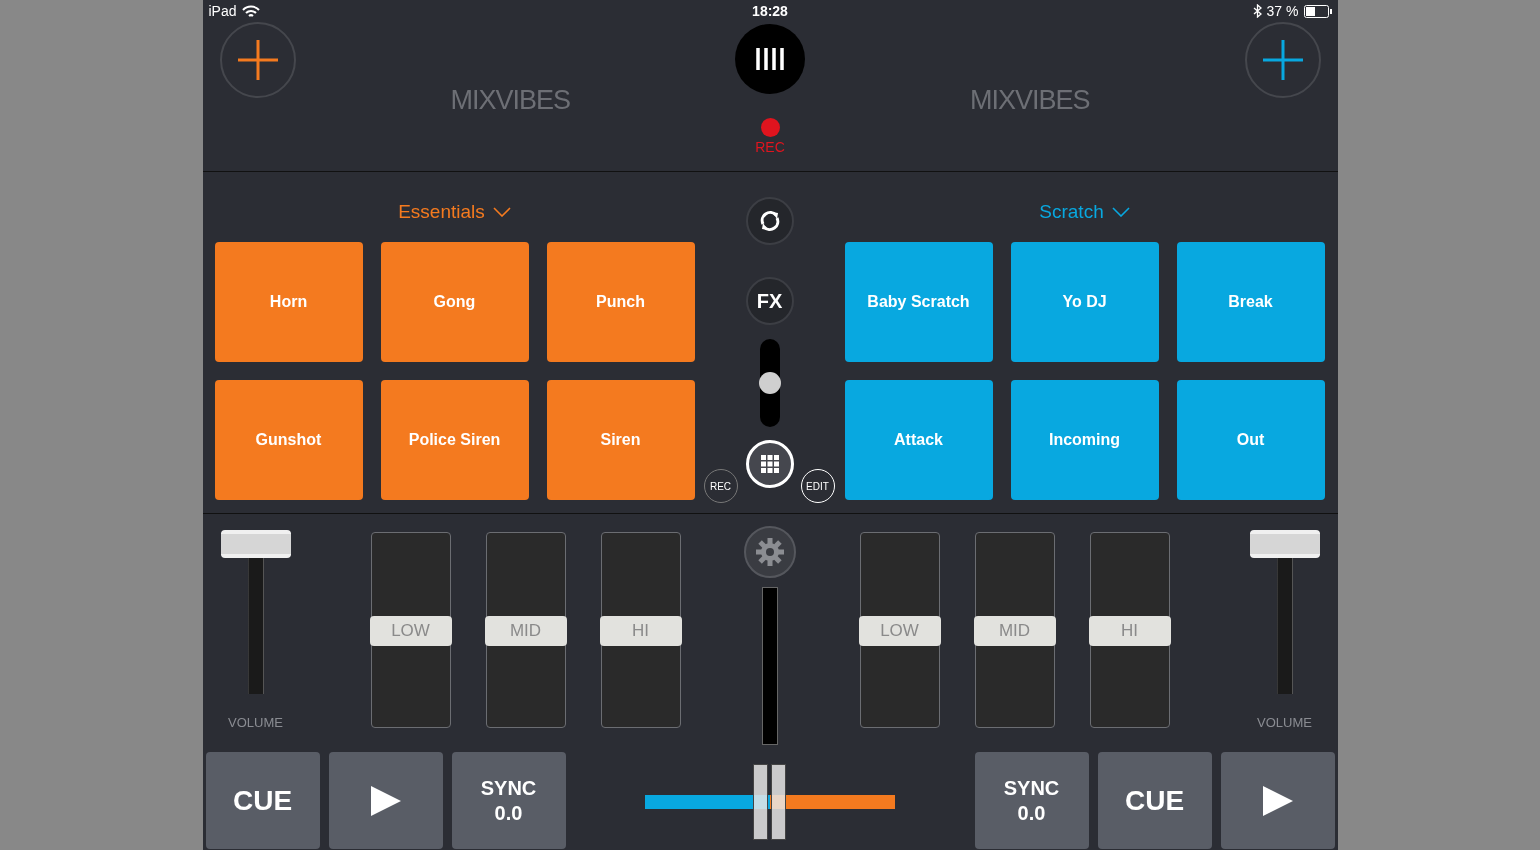 This screenshot has height=850, width=1540. Describe the element at coordinates (1257, 11) in the screenshot. I see `bluetooth-icon` at that location.